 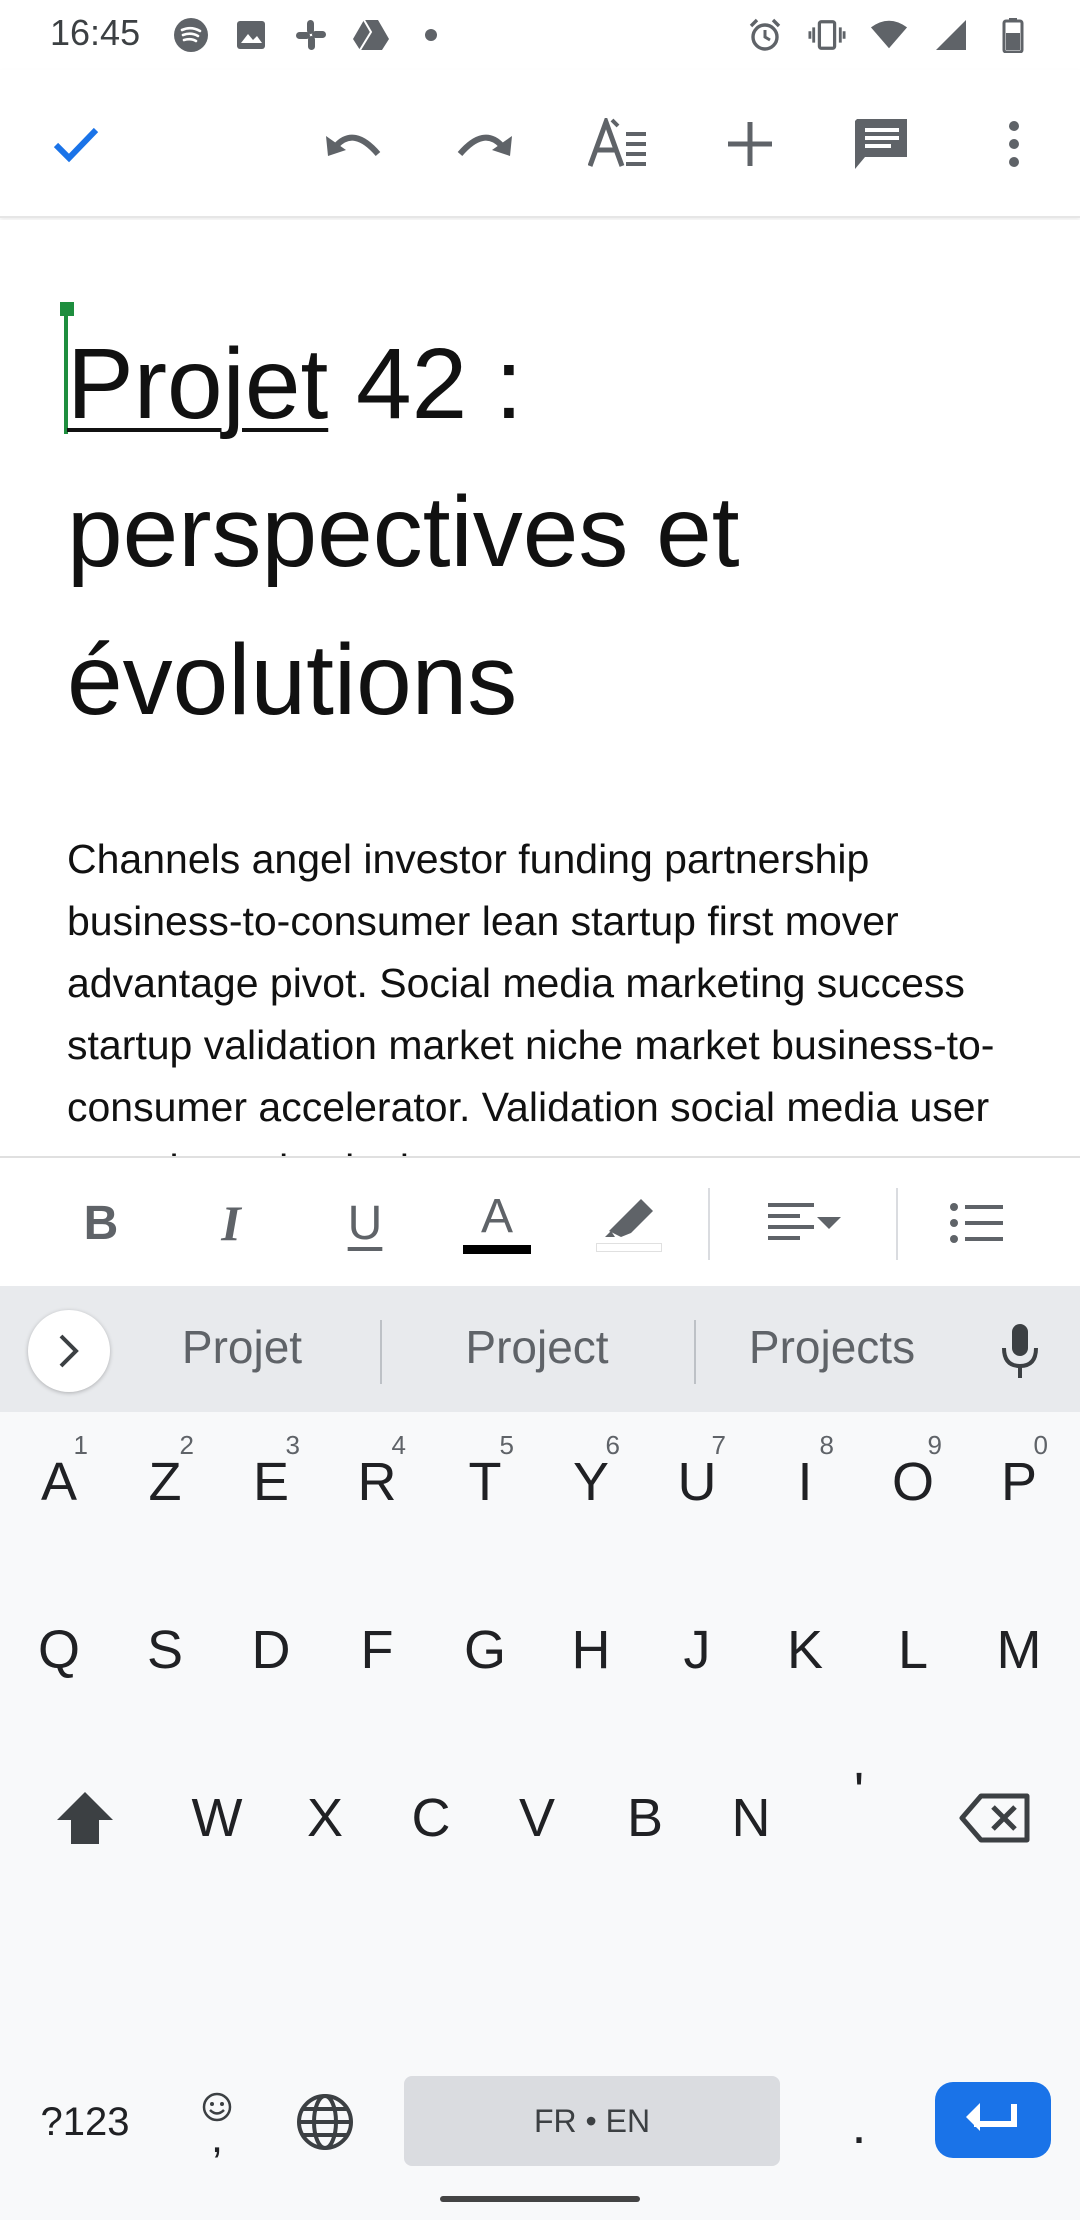 I want to click on align-button, so click(x=804, y=1223).